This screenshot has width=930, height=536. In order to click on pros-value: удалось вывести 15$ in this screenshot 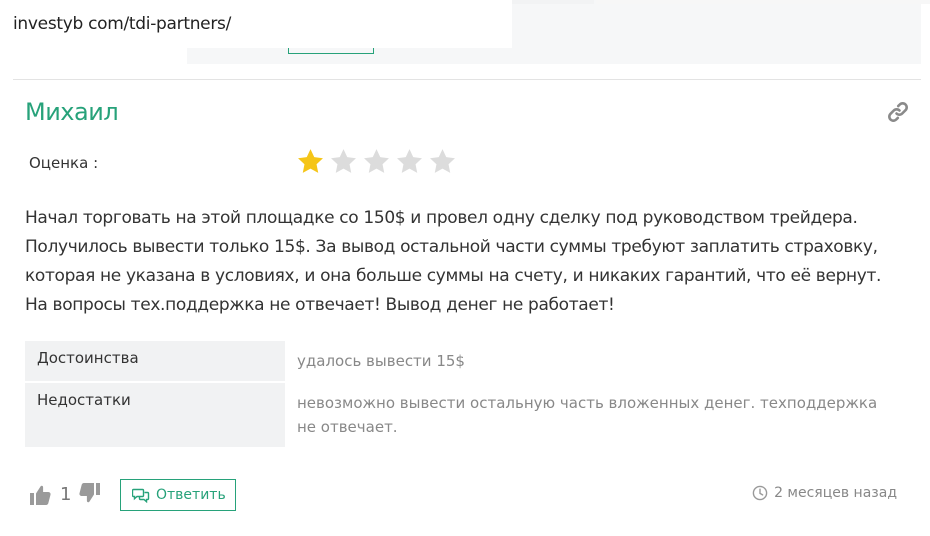, I will do `click(597, 362)`.